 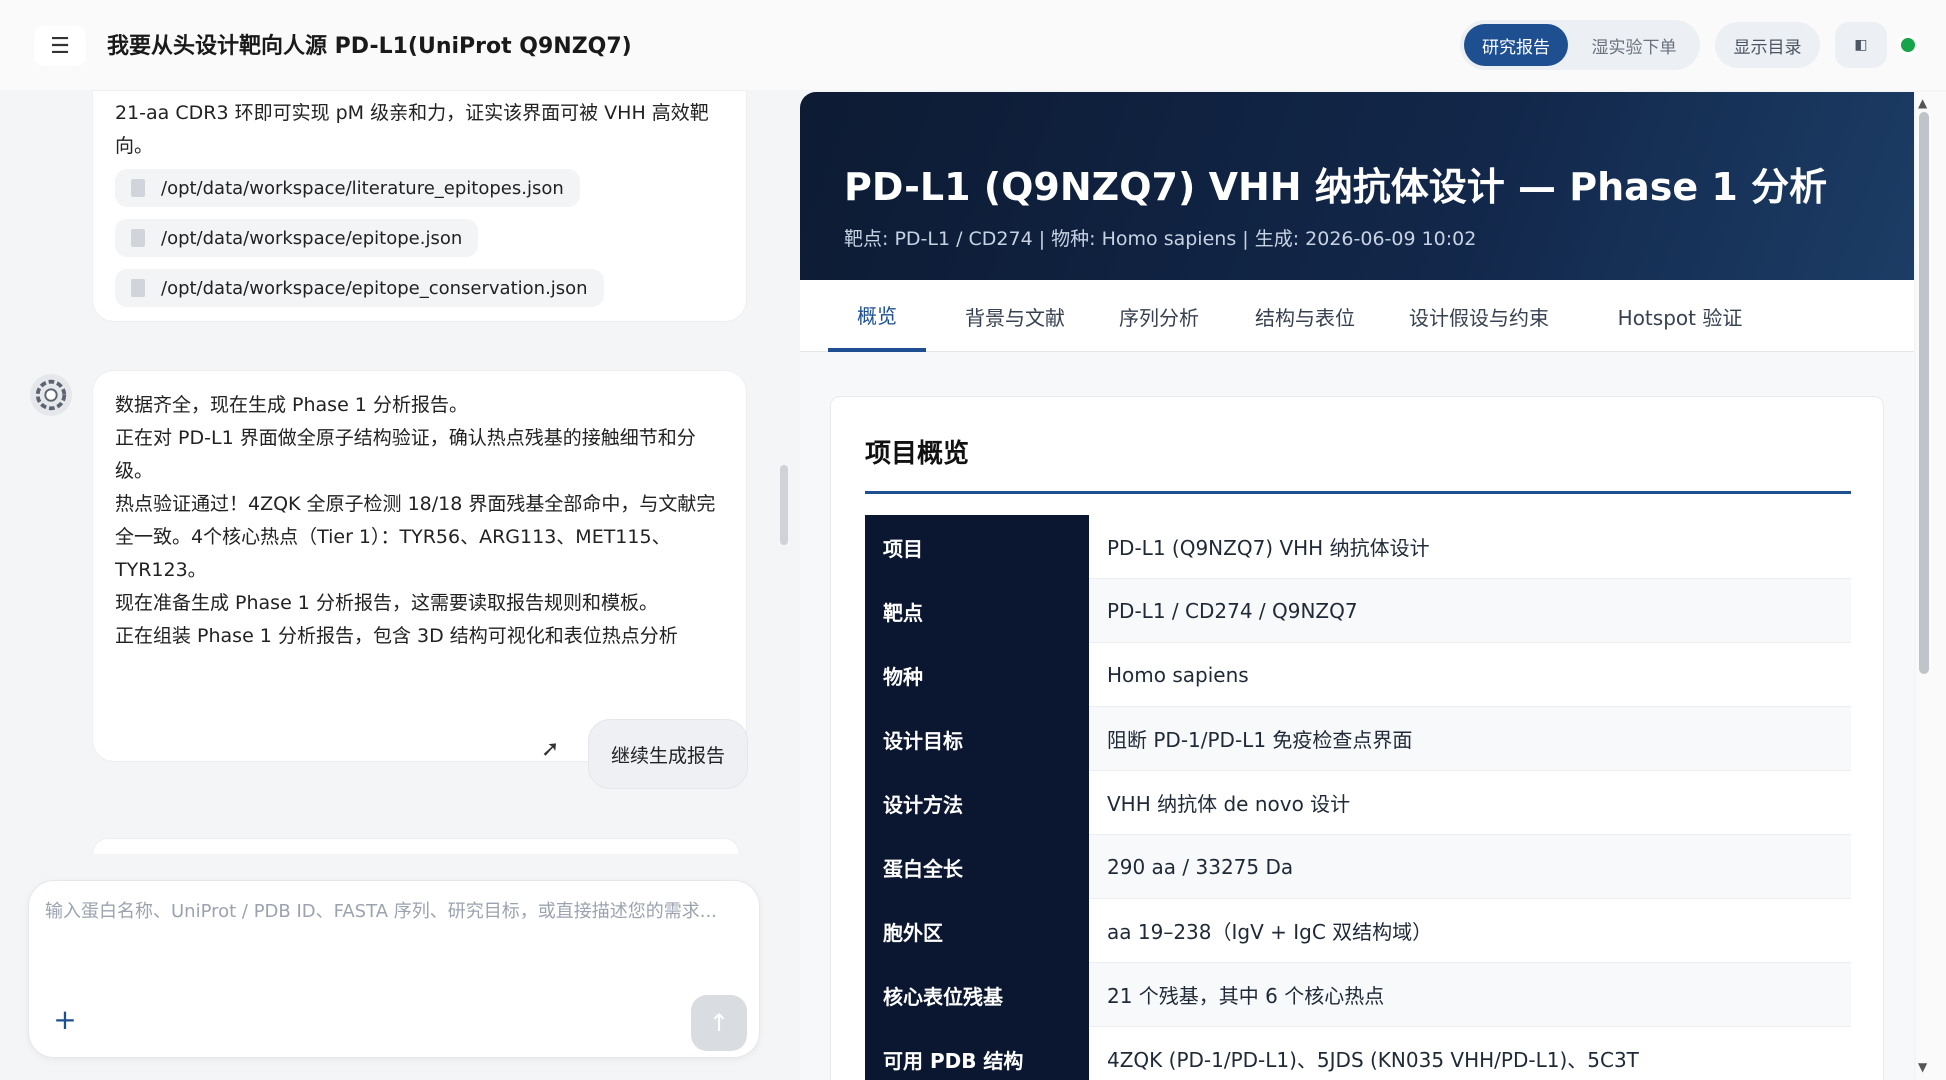 I want to click on row-key: 项目, so click(x=977, y=547).